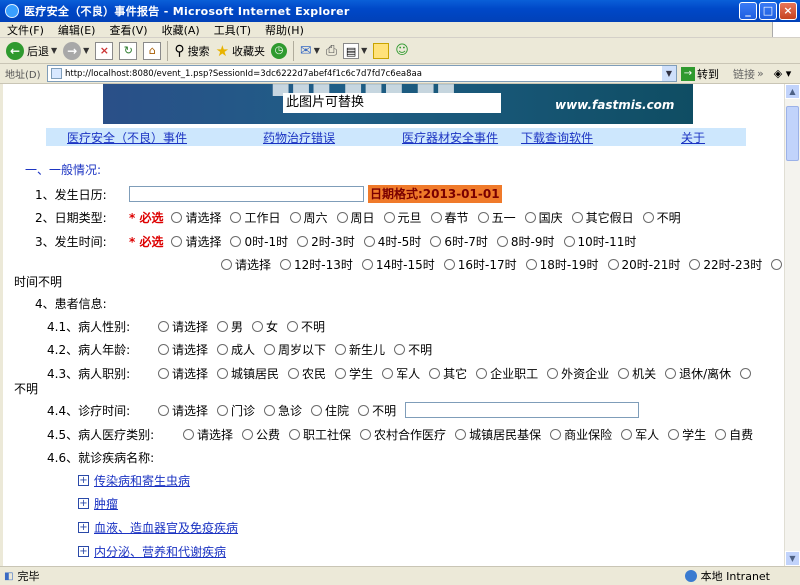  Describe the element at coordinates (355, 50) in the screenshot. I see `edit-button: ▤ ▼` at that location.